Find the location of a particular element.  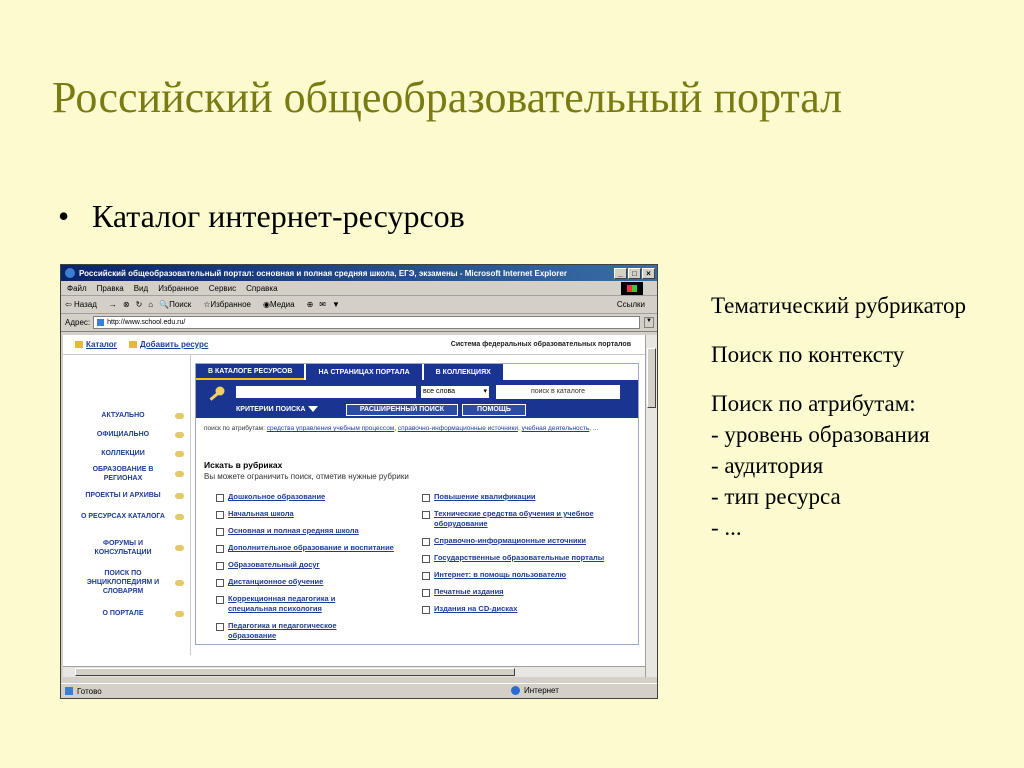

minimize-button: _ is located at coordinates (620, 273).